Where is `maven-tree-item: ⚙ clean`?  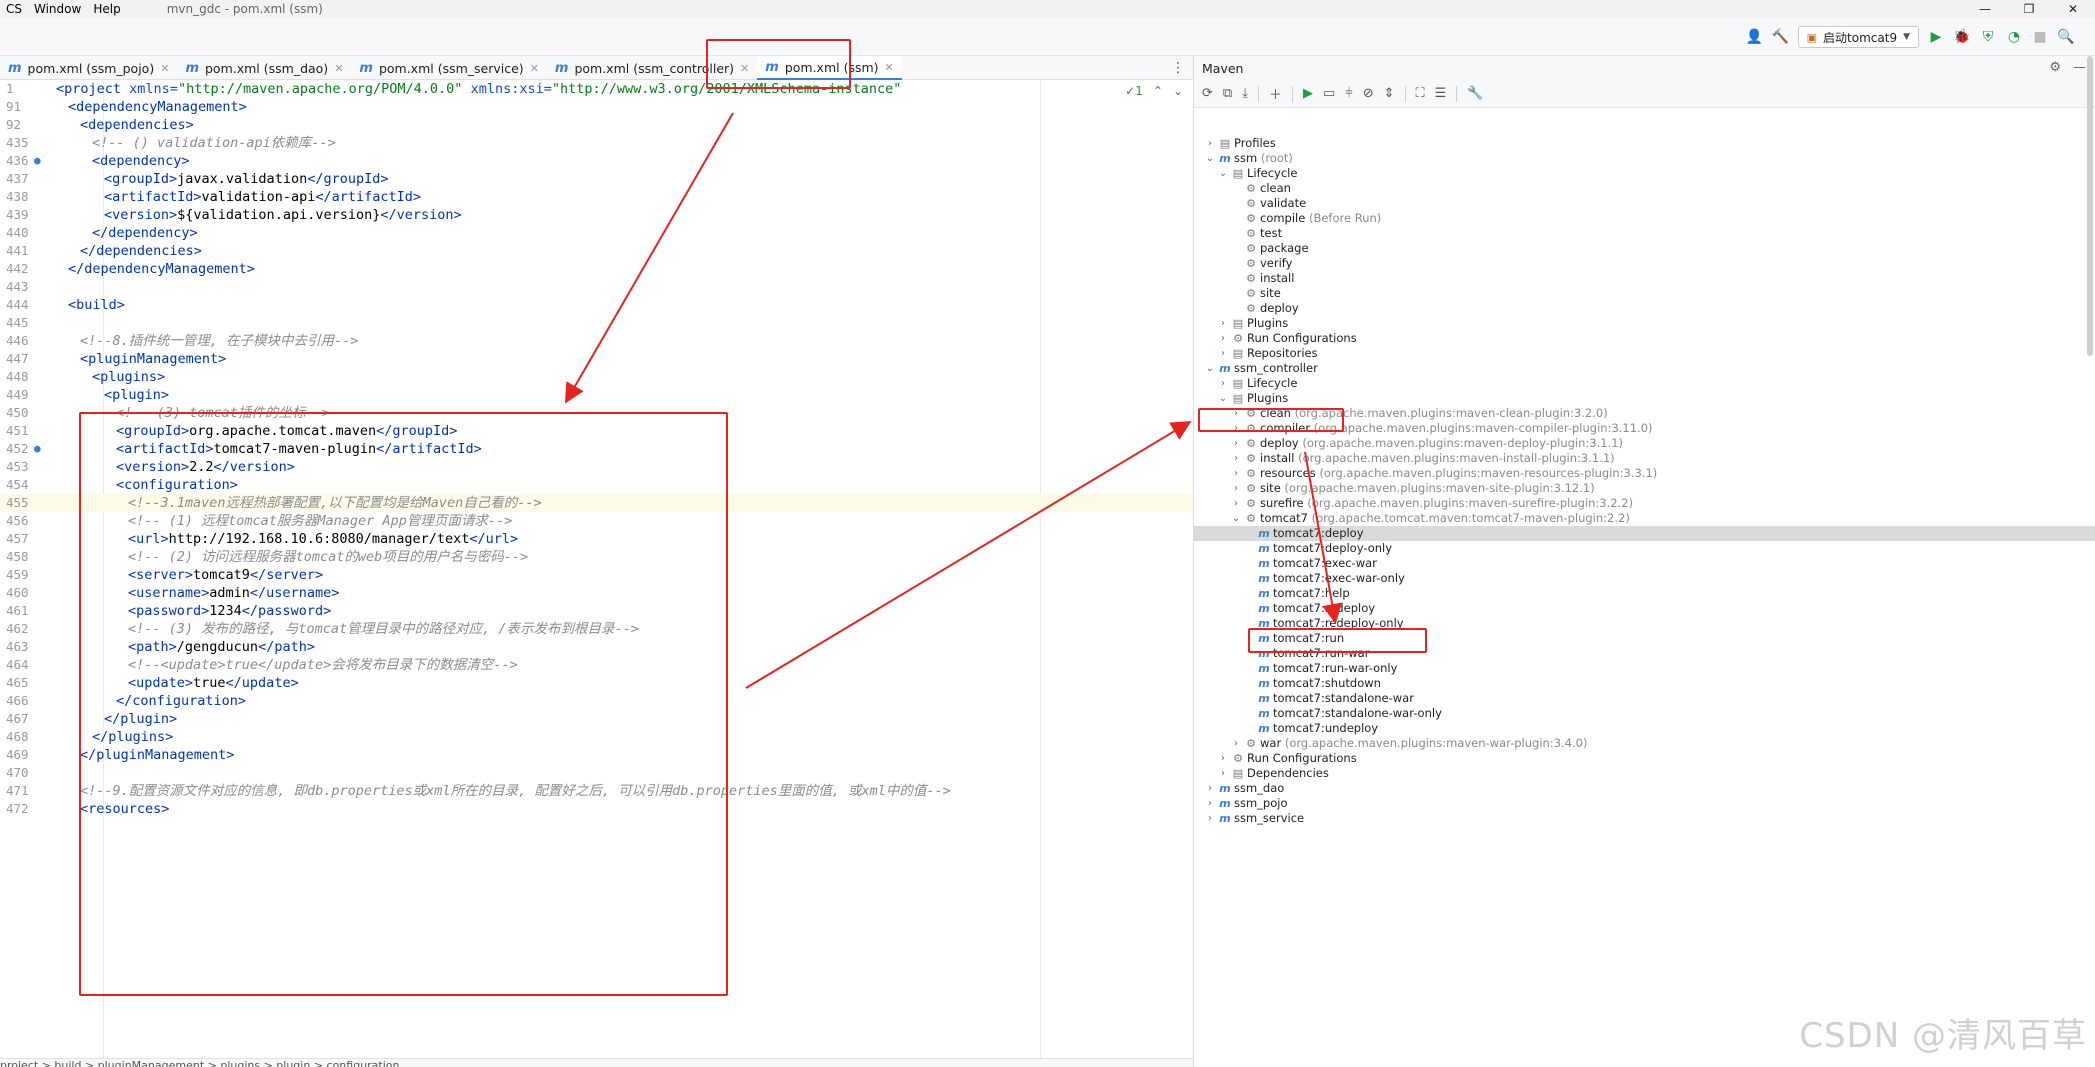 maven-tree-item: ⚙ clean is located at coordinates (1644, 188).